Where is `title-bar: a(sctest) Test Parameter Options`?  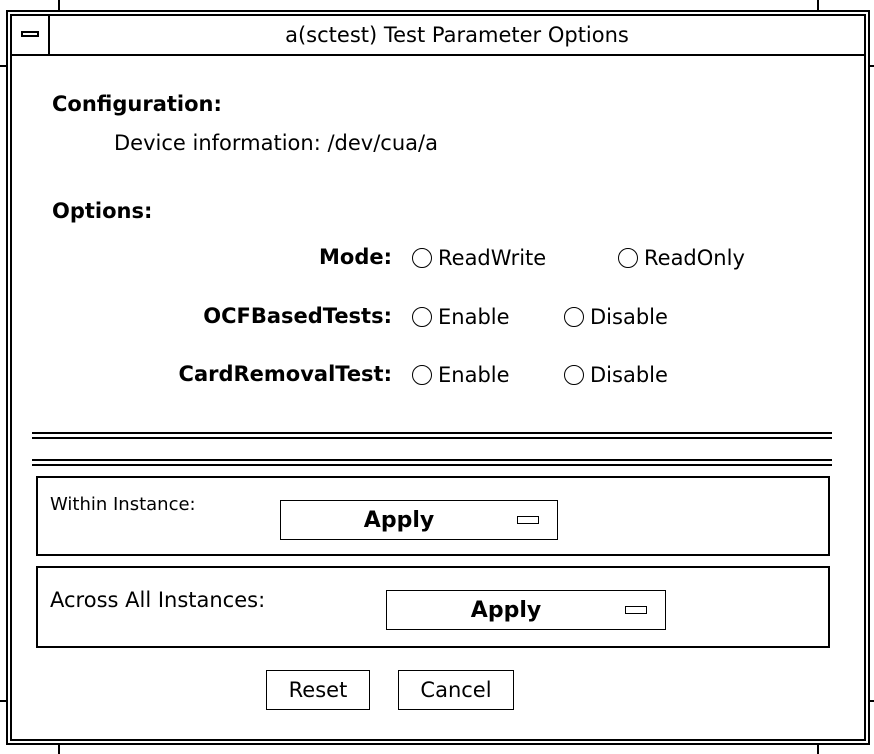 title-bar: a(sctest) Test Parameter Options is located at coordinates (438, 35).